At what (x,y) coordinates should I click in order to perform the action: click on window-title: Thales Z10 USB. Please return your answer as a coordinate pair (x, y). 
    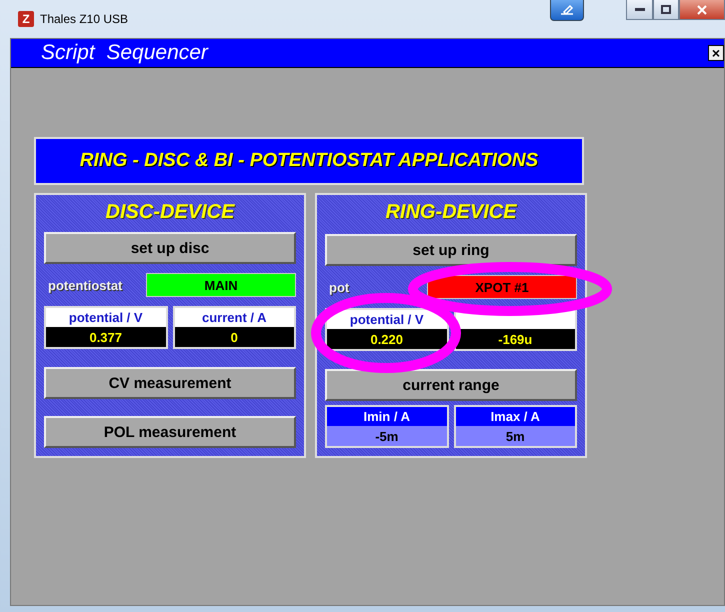
    Looking at the image, I should click on (84, 19).